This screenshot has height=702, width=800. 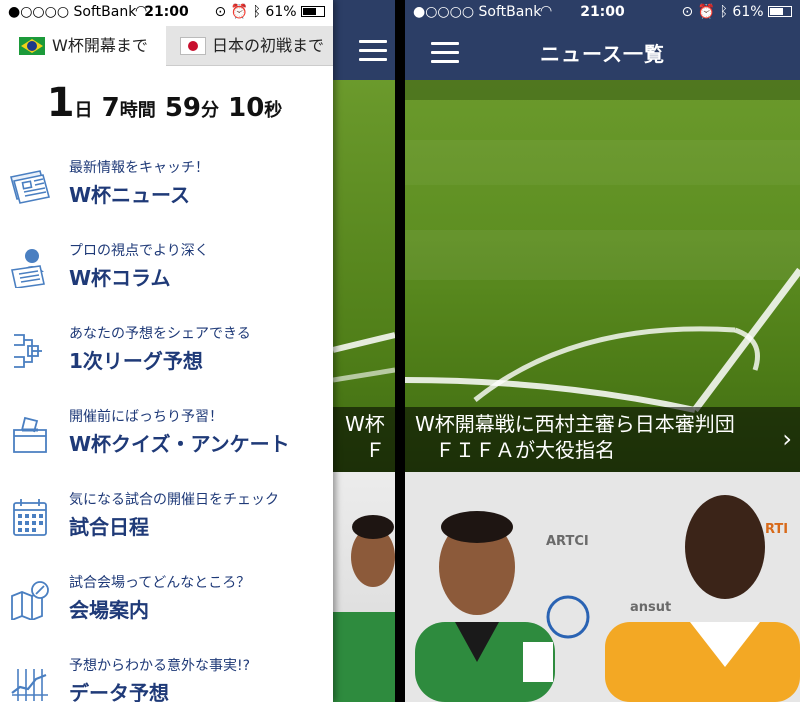 I want to click on chevron-right-icon: ›, so click(x=787, y=439).